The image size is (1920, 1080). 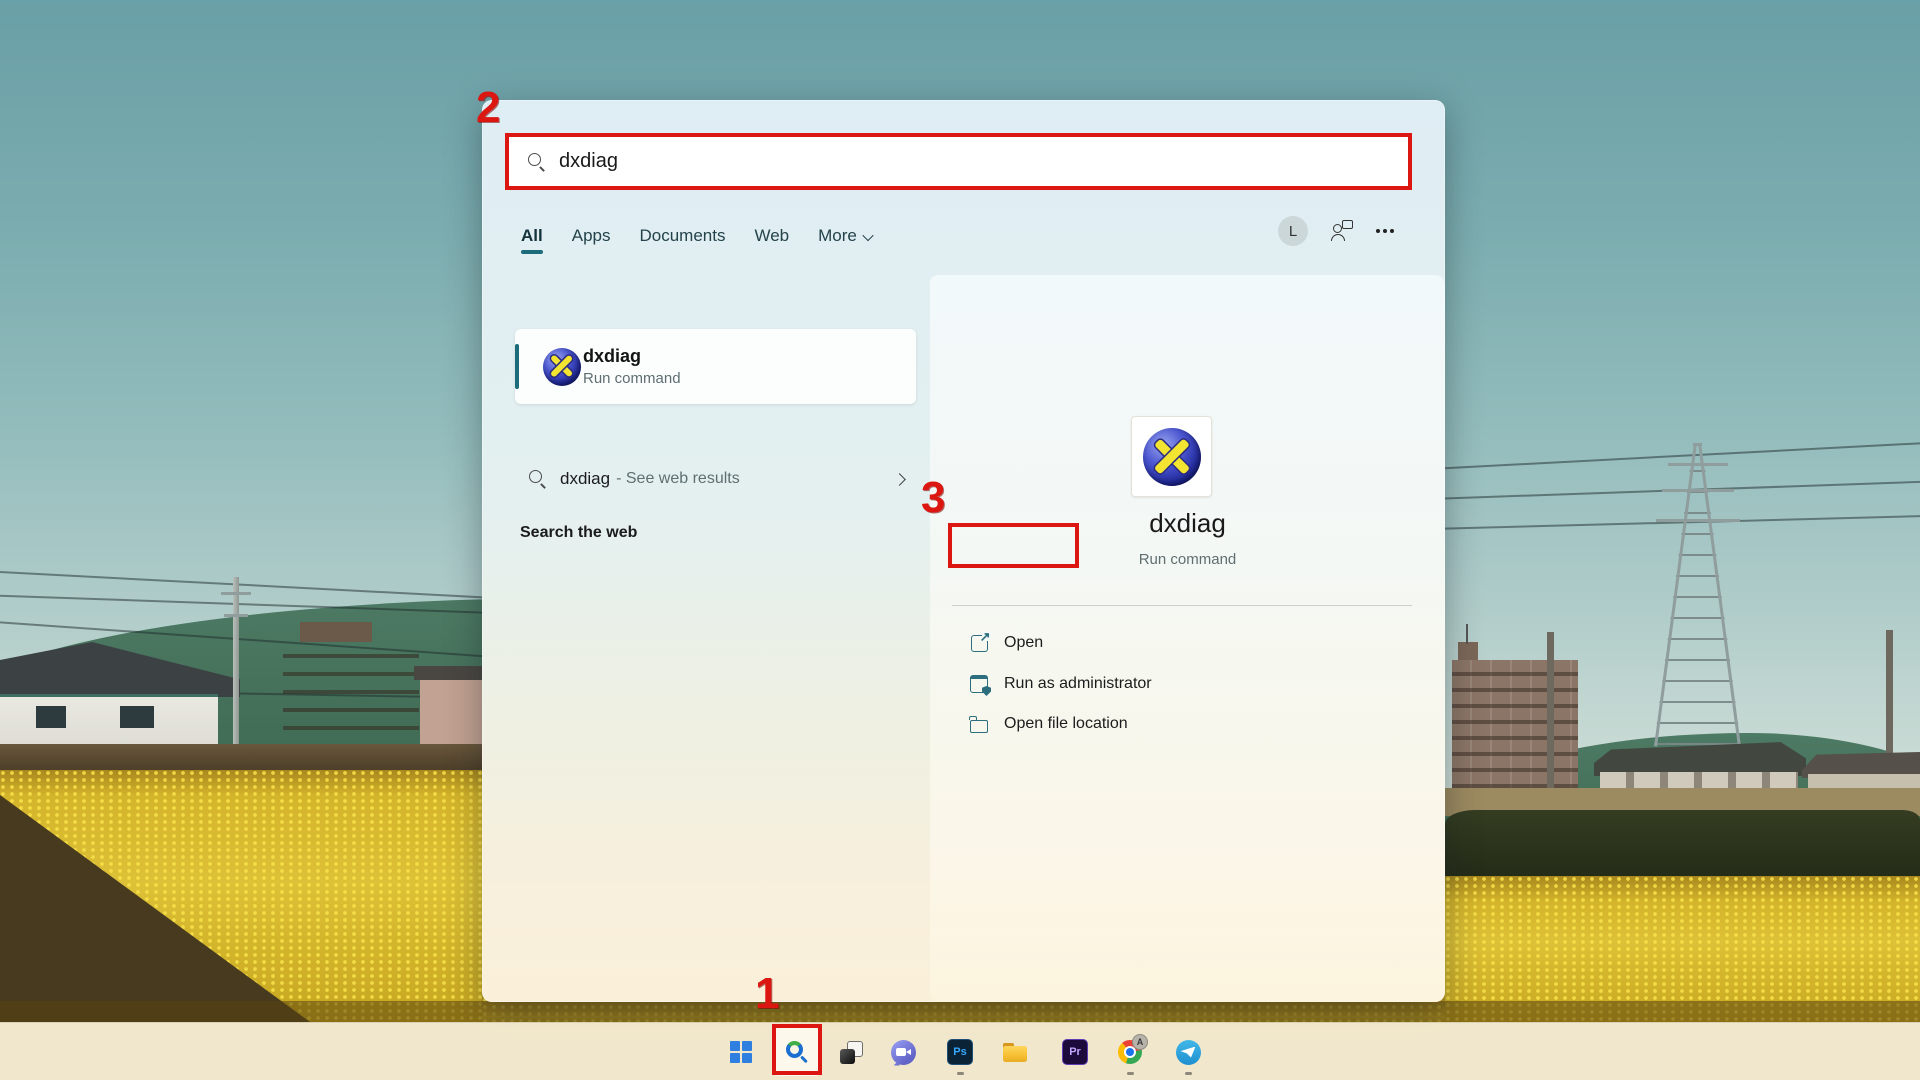 I want to click on best-match-subtitle: Run command, so click(x=632, y=378).